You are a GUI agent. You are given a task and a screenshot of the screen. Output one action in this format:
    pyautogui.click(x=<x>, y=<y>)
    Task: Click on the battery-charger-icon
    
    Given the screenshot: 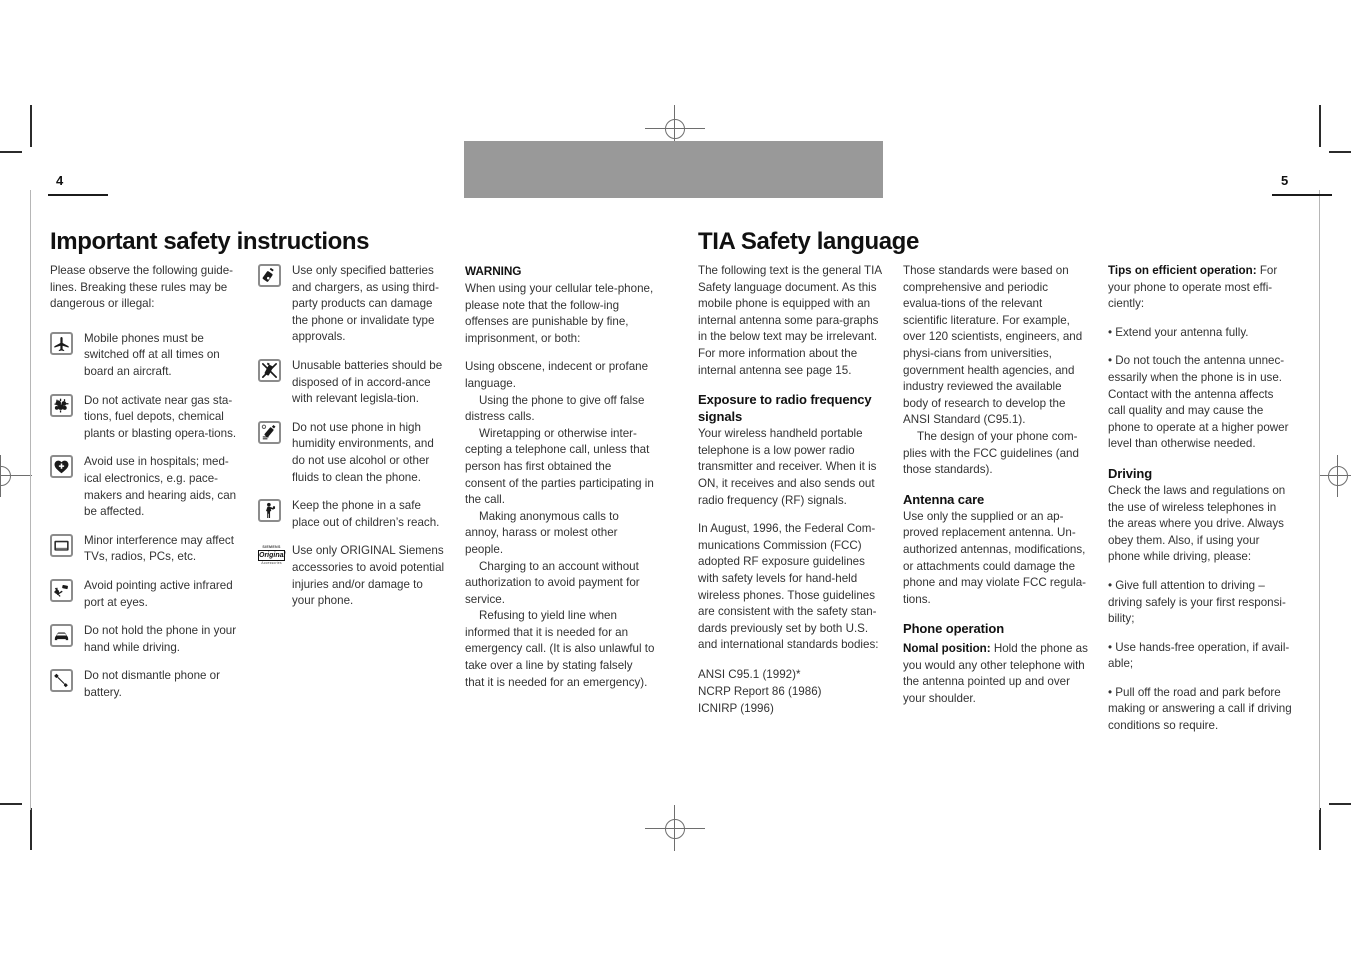 What is the action you would take?
    pyautogui.click(x=269, y=275)
    